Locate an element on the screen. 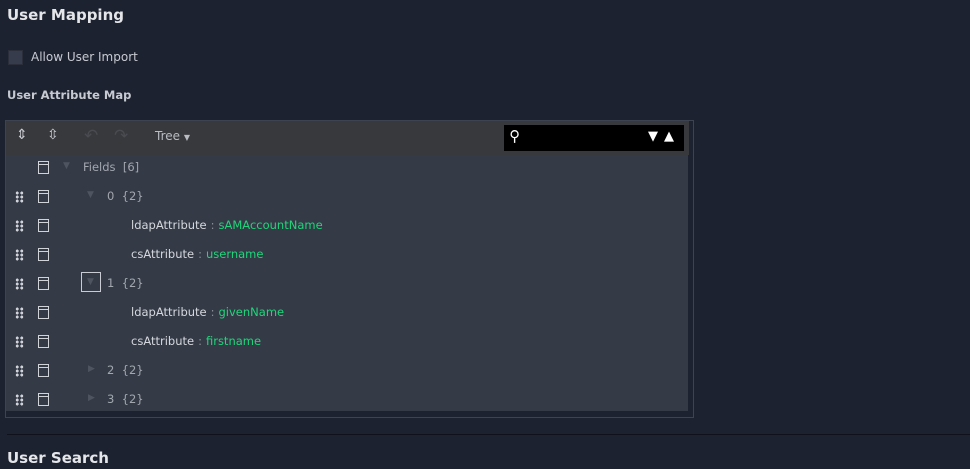 The height and width of the screenshot is (469, 970). tree-row: csAttribute: username is located at coordinates (347, 254).